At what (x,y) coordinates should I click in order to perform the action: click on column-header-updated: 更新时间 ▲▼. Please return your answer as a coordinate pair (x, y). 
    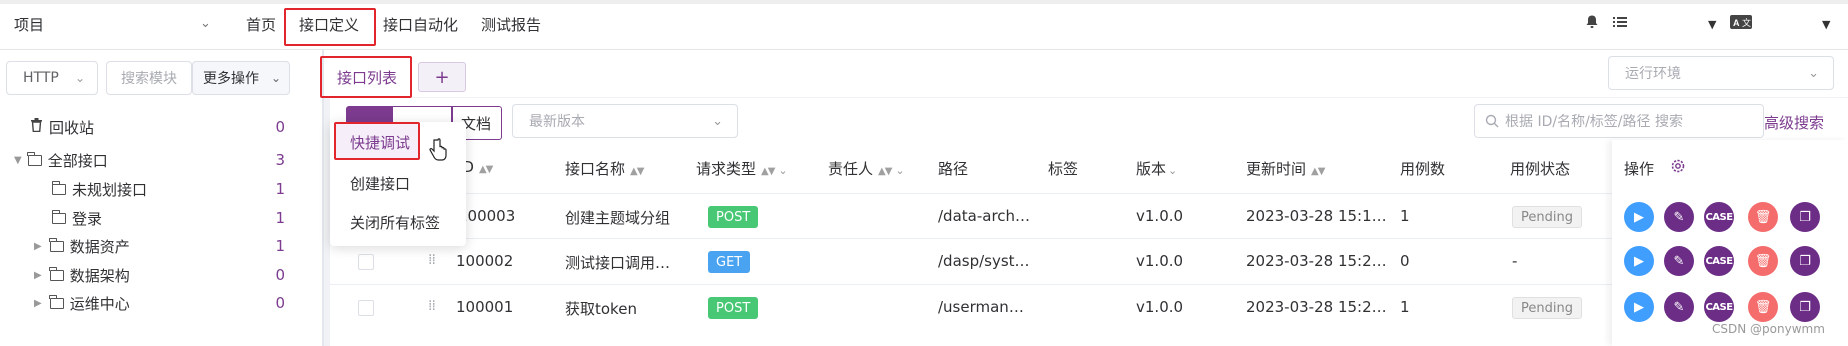
    Looking at the image, I should click on (1285, 168).